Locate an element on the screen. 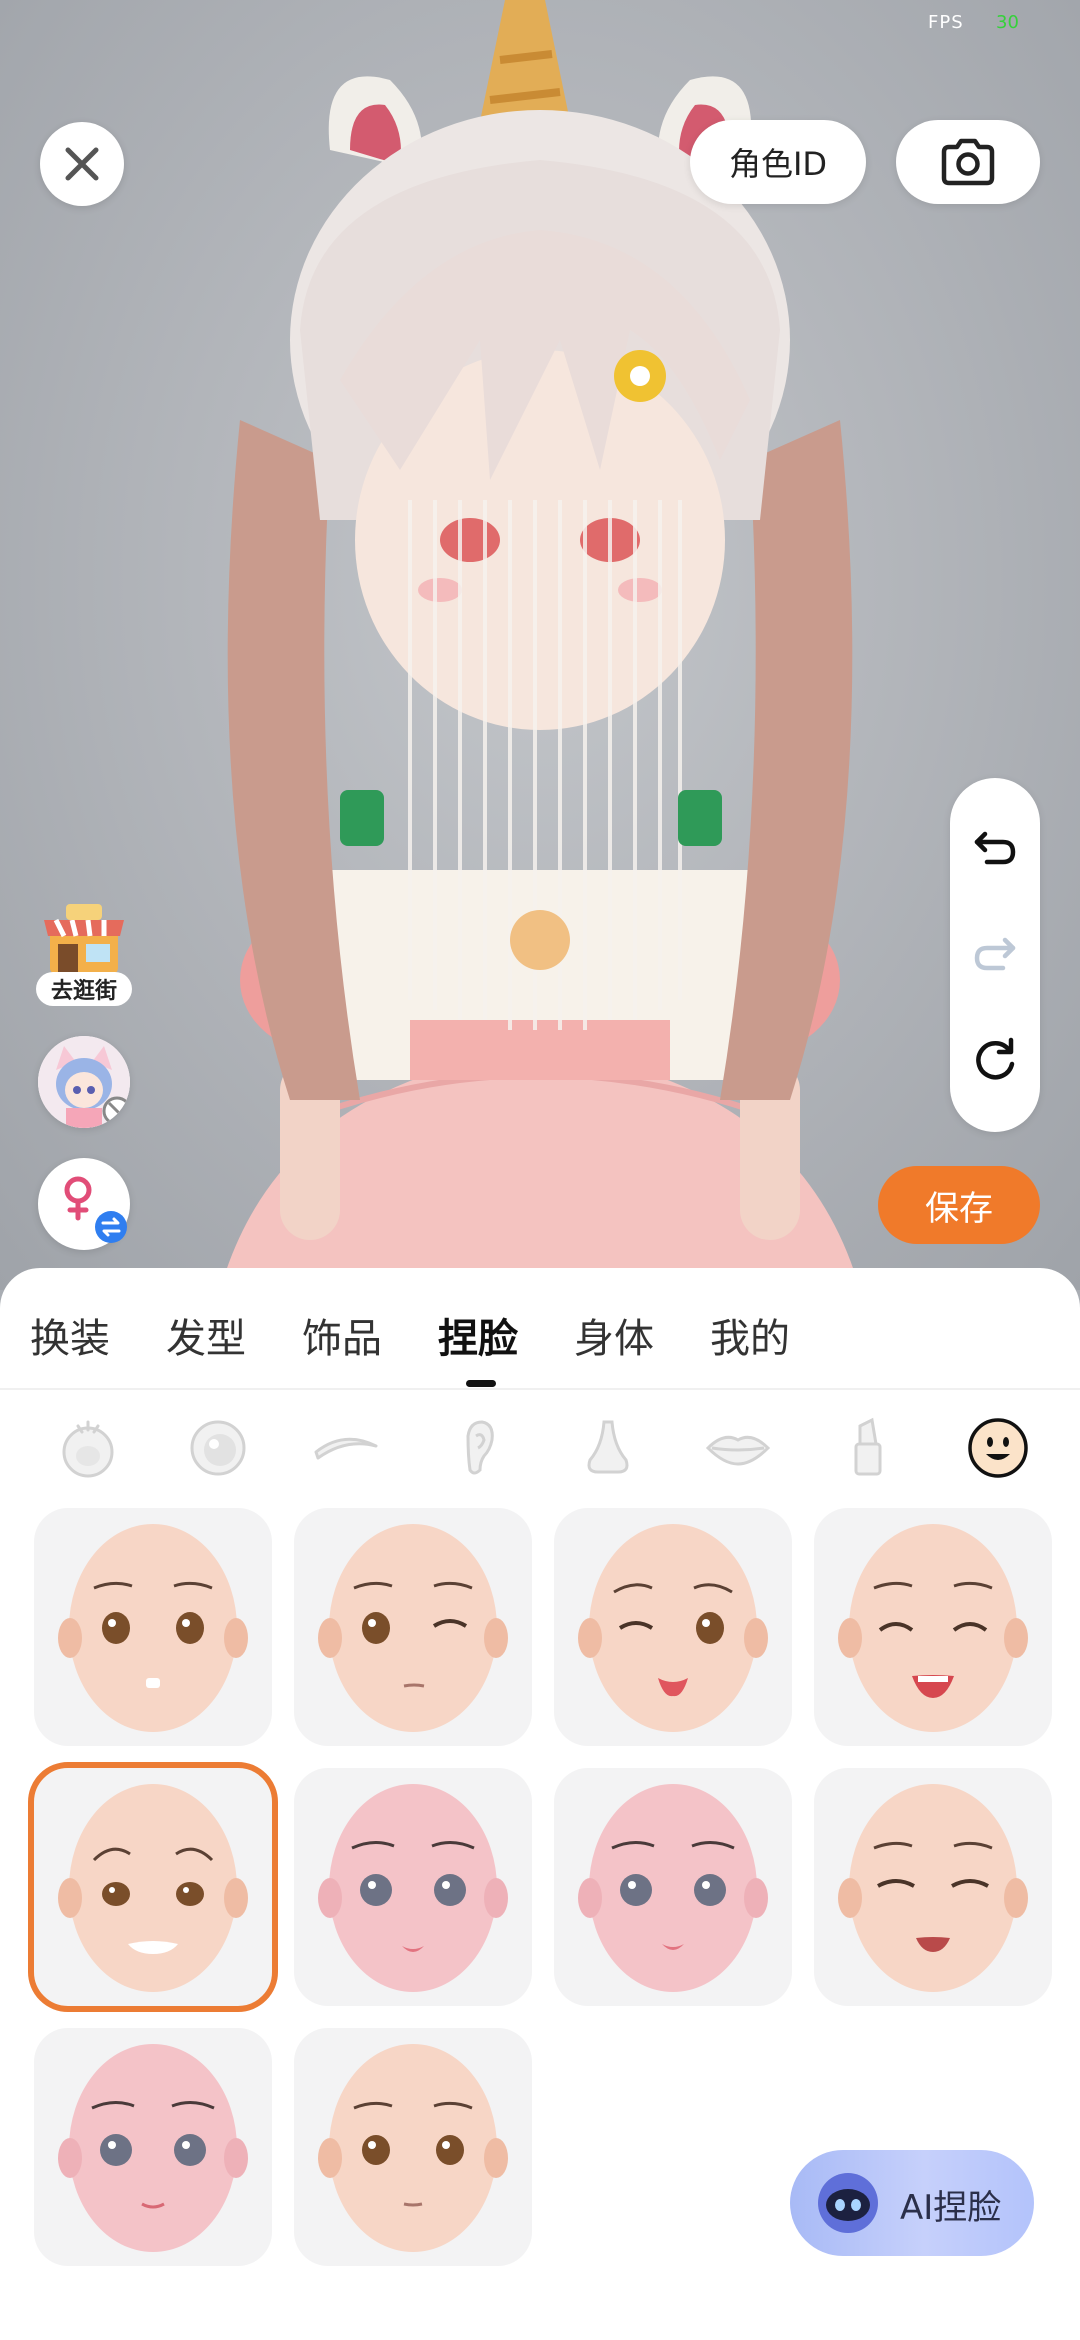 The height and width of the screenshot is (2340, 1080). active-tab-indicator is located at coordinates (481, 1383).